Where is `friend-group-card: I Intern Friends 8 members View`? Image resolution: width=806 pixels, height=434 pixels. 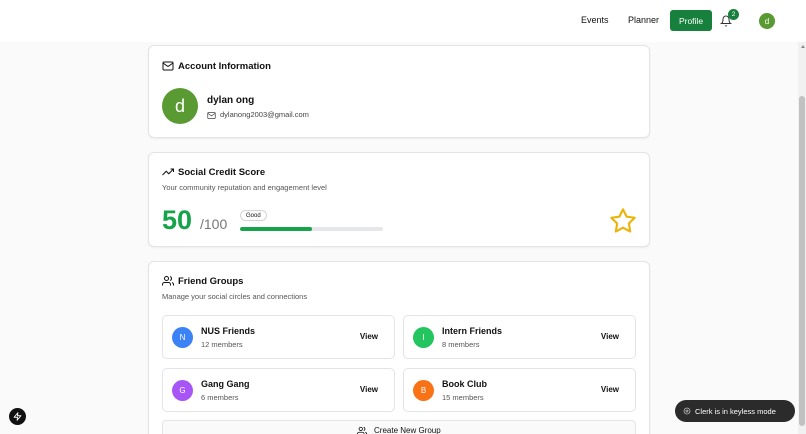
friend-group-card: I Intern Friends 8 members View is located at coordinates (519, 337).